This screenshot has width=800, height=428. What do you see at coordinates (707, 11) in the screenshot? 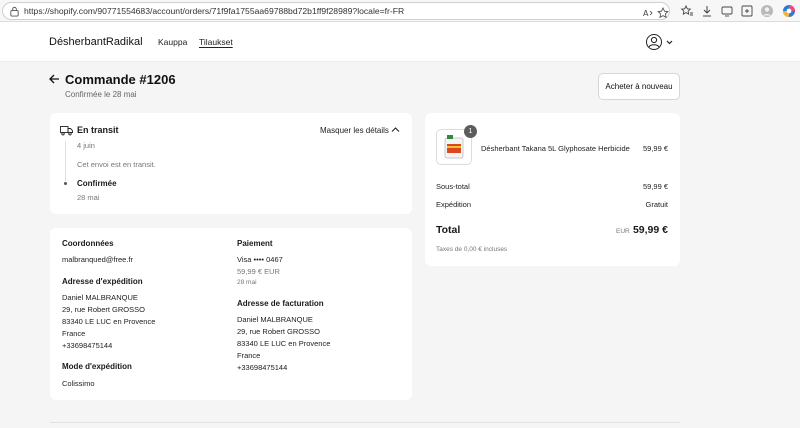
I see `downloads-icon` at bounding box center [707, 11].